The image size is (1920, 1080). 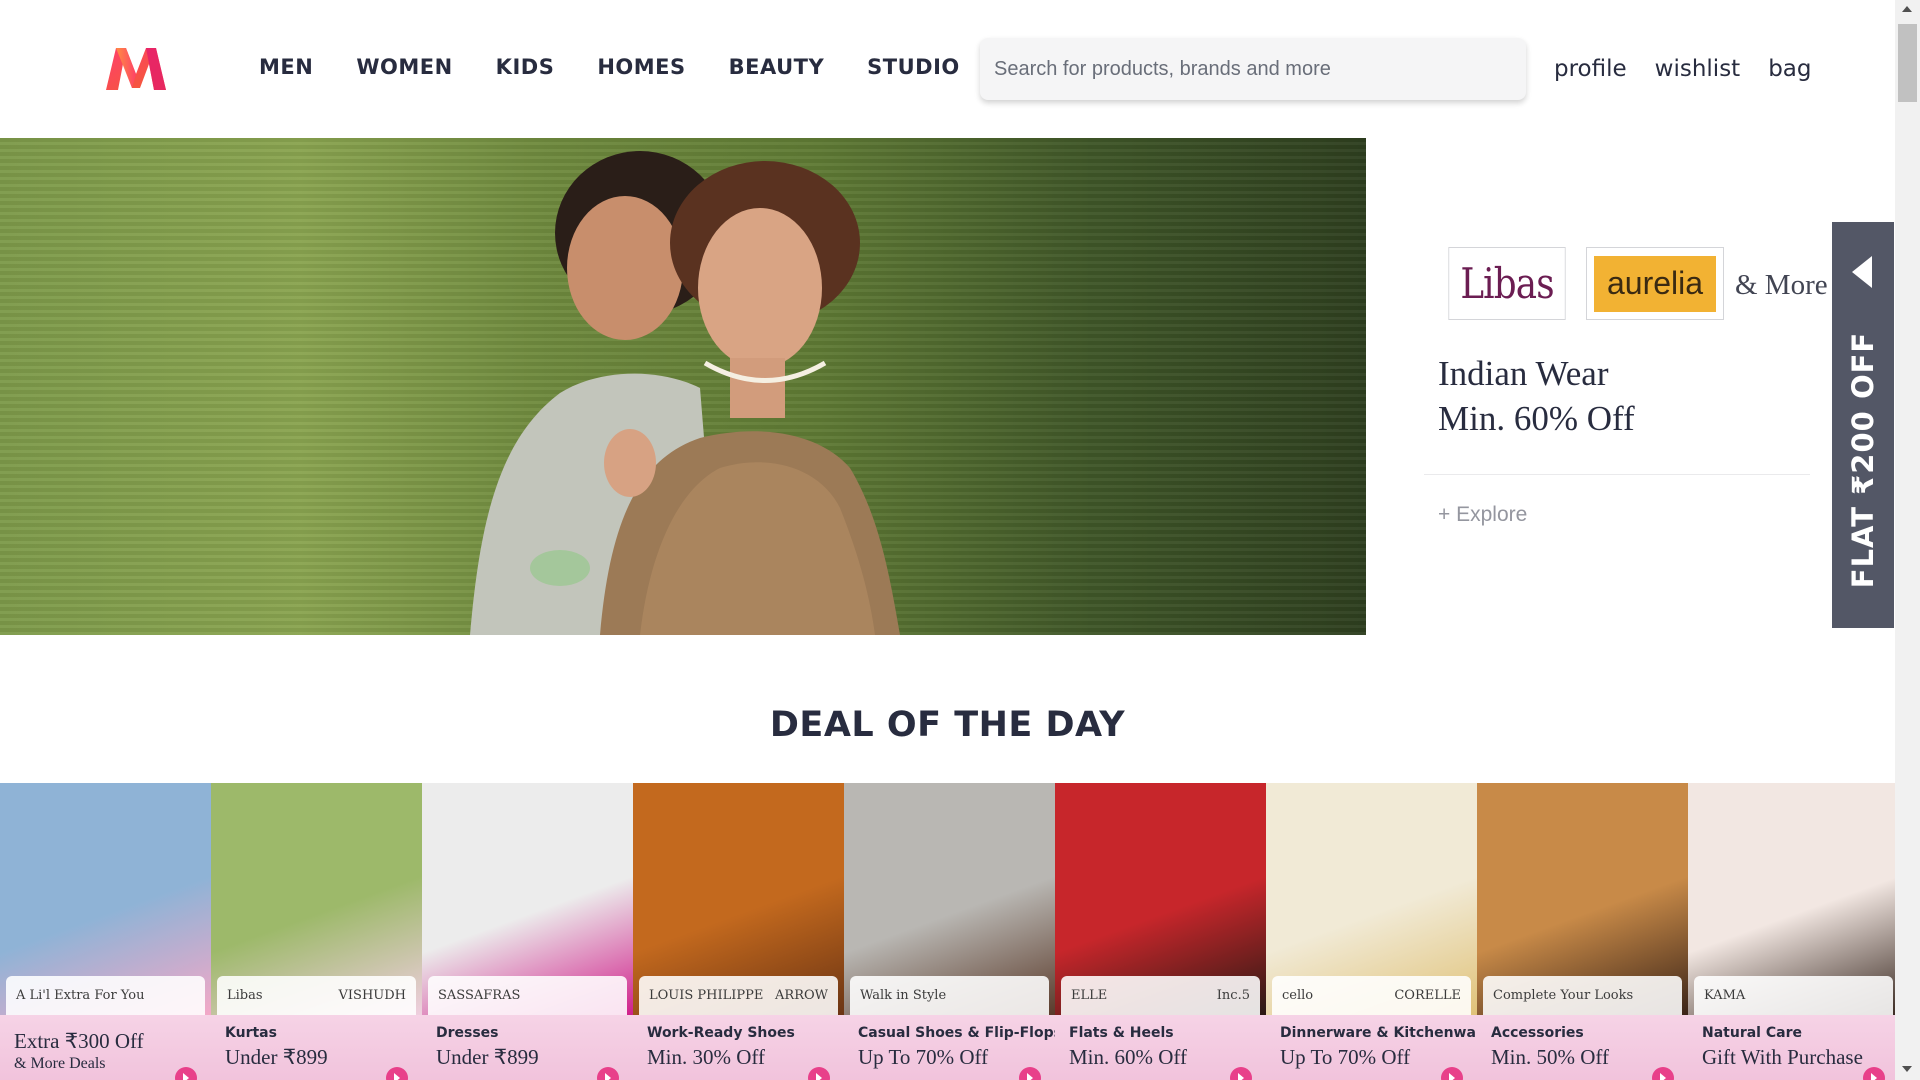 What do you see at coordinates (1789, 69) in the screenshot?
I see `bag-link: bag` at bounding box center [1789, 69].